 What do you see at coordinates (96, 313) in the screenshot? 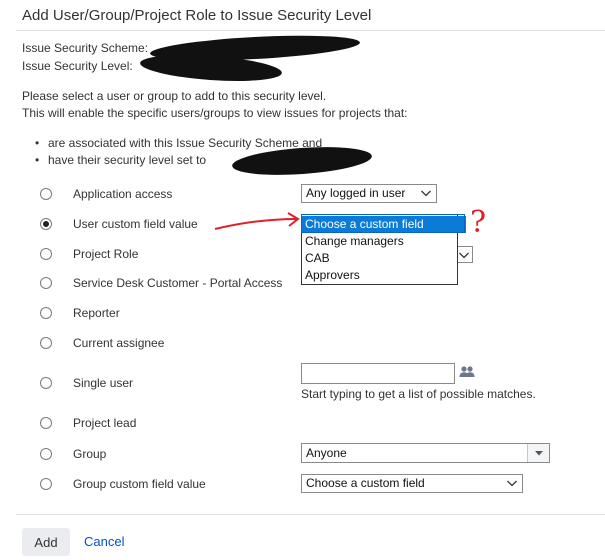
I see `option-label: Reporter` at bounding box center [96, 313].